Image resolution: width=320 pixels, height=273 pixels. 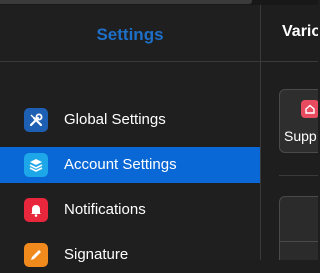 What do you see at coordinates (130, 255) in the screenshot?
I see `sidebar-item-signature: Signature` at bounding box center [130, 255].